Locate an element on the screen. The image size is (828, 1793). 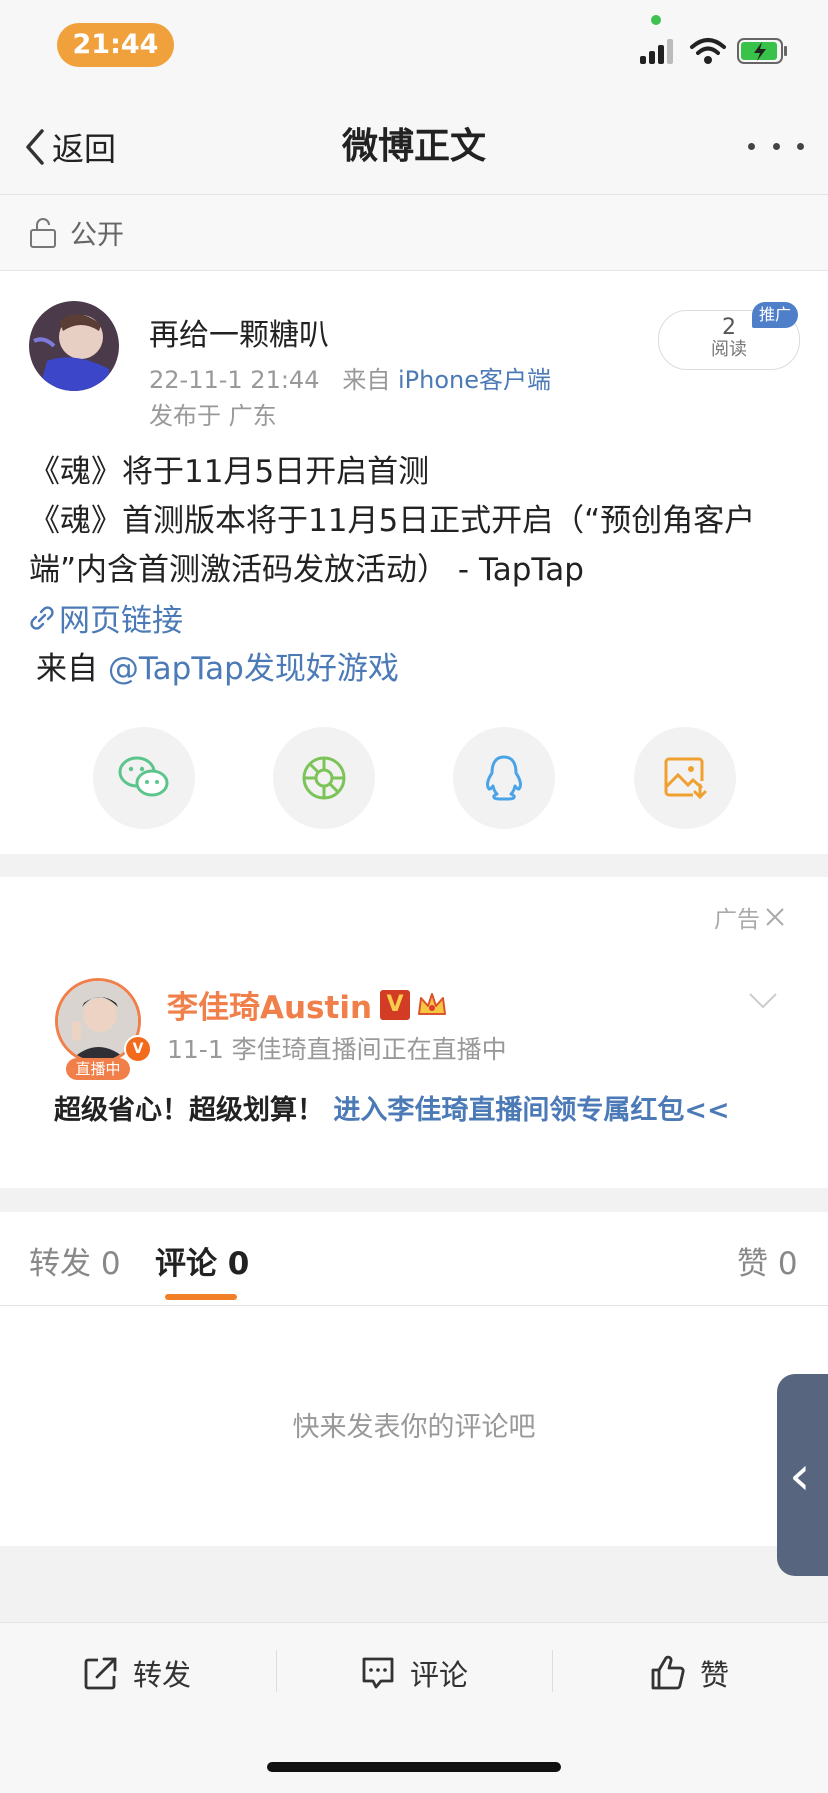
wechat-icon is located at coordinates (143, 776).